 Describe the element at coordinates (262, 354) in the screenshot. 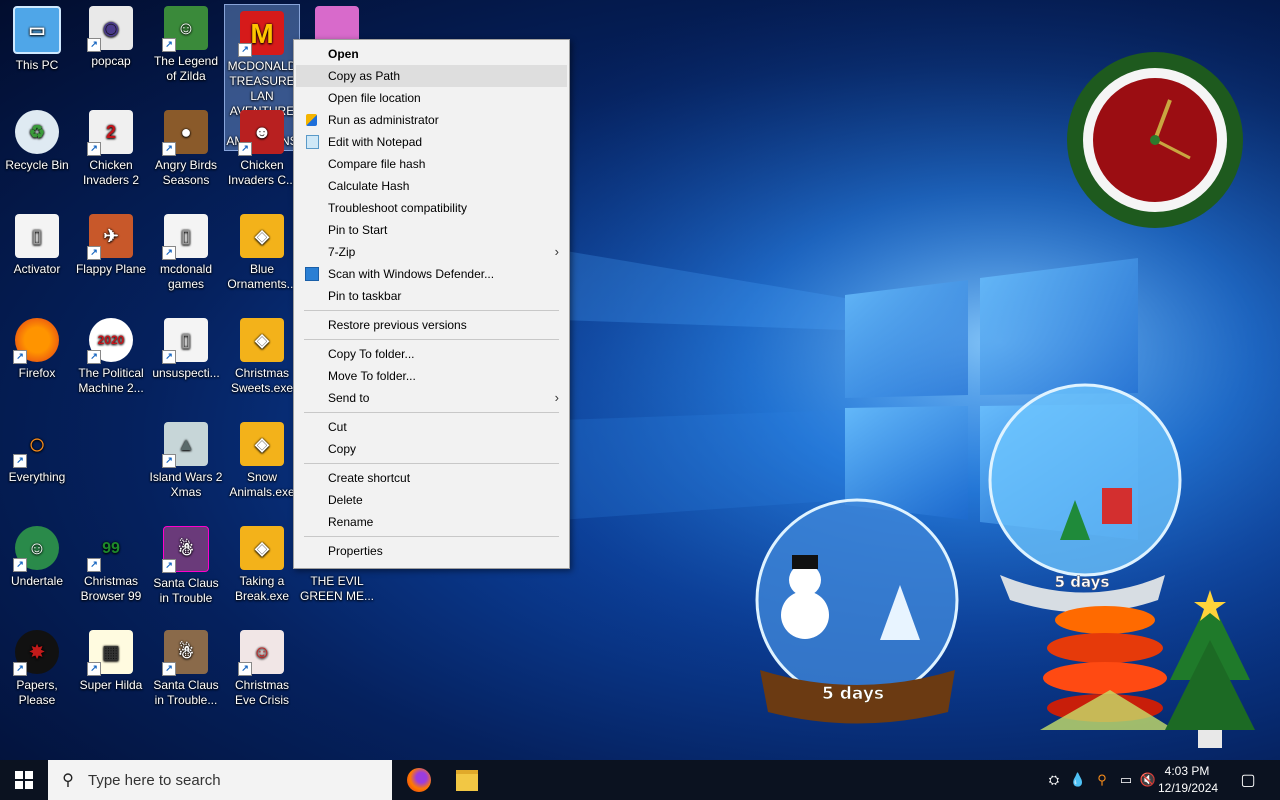

I see `desktop-icon-christmas-sweets: ◈ Christmas Sweets.exe` at that location.